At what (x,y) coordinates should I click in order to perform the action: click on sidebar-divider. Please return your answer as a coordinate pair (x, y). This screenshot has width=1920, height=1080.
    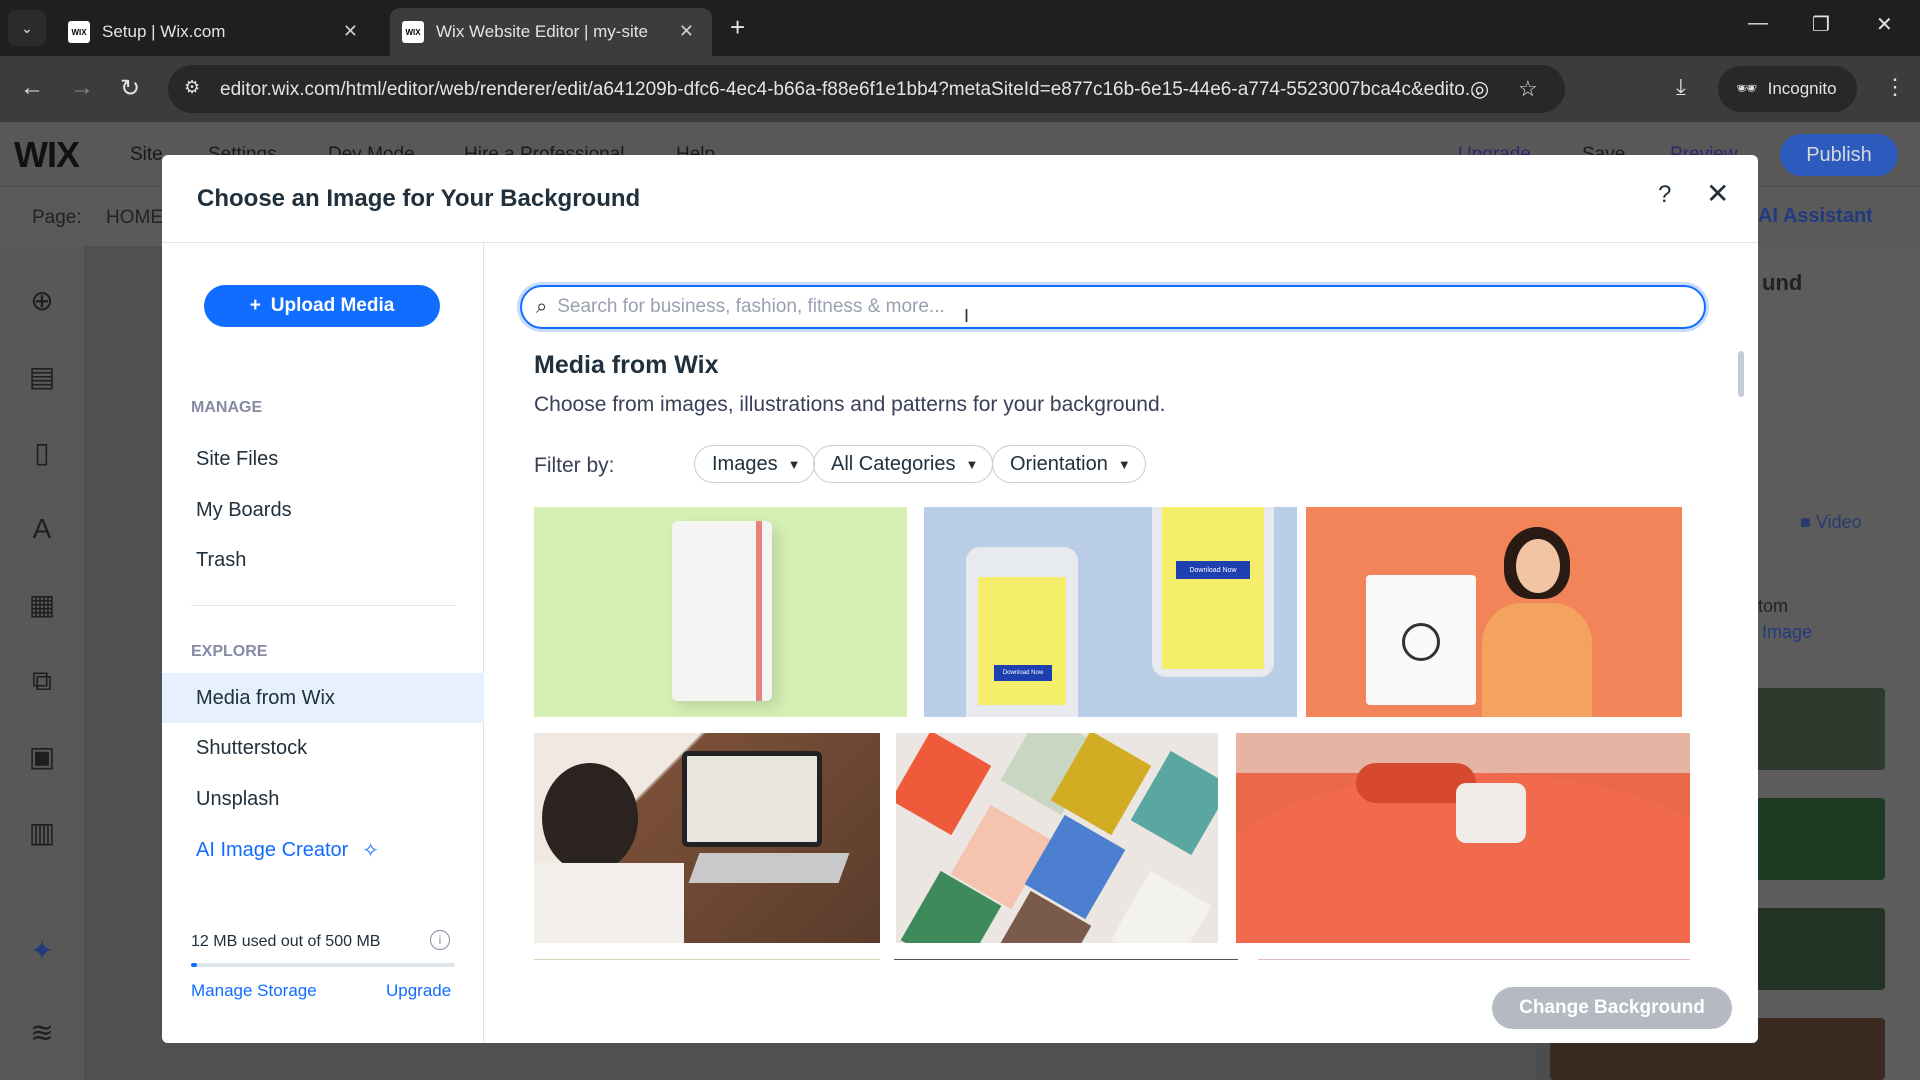
    Looking at the image, I should click on (323, 605).